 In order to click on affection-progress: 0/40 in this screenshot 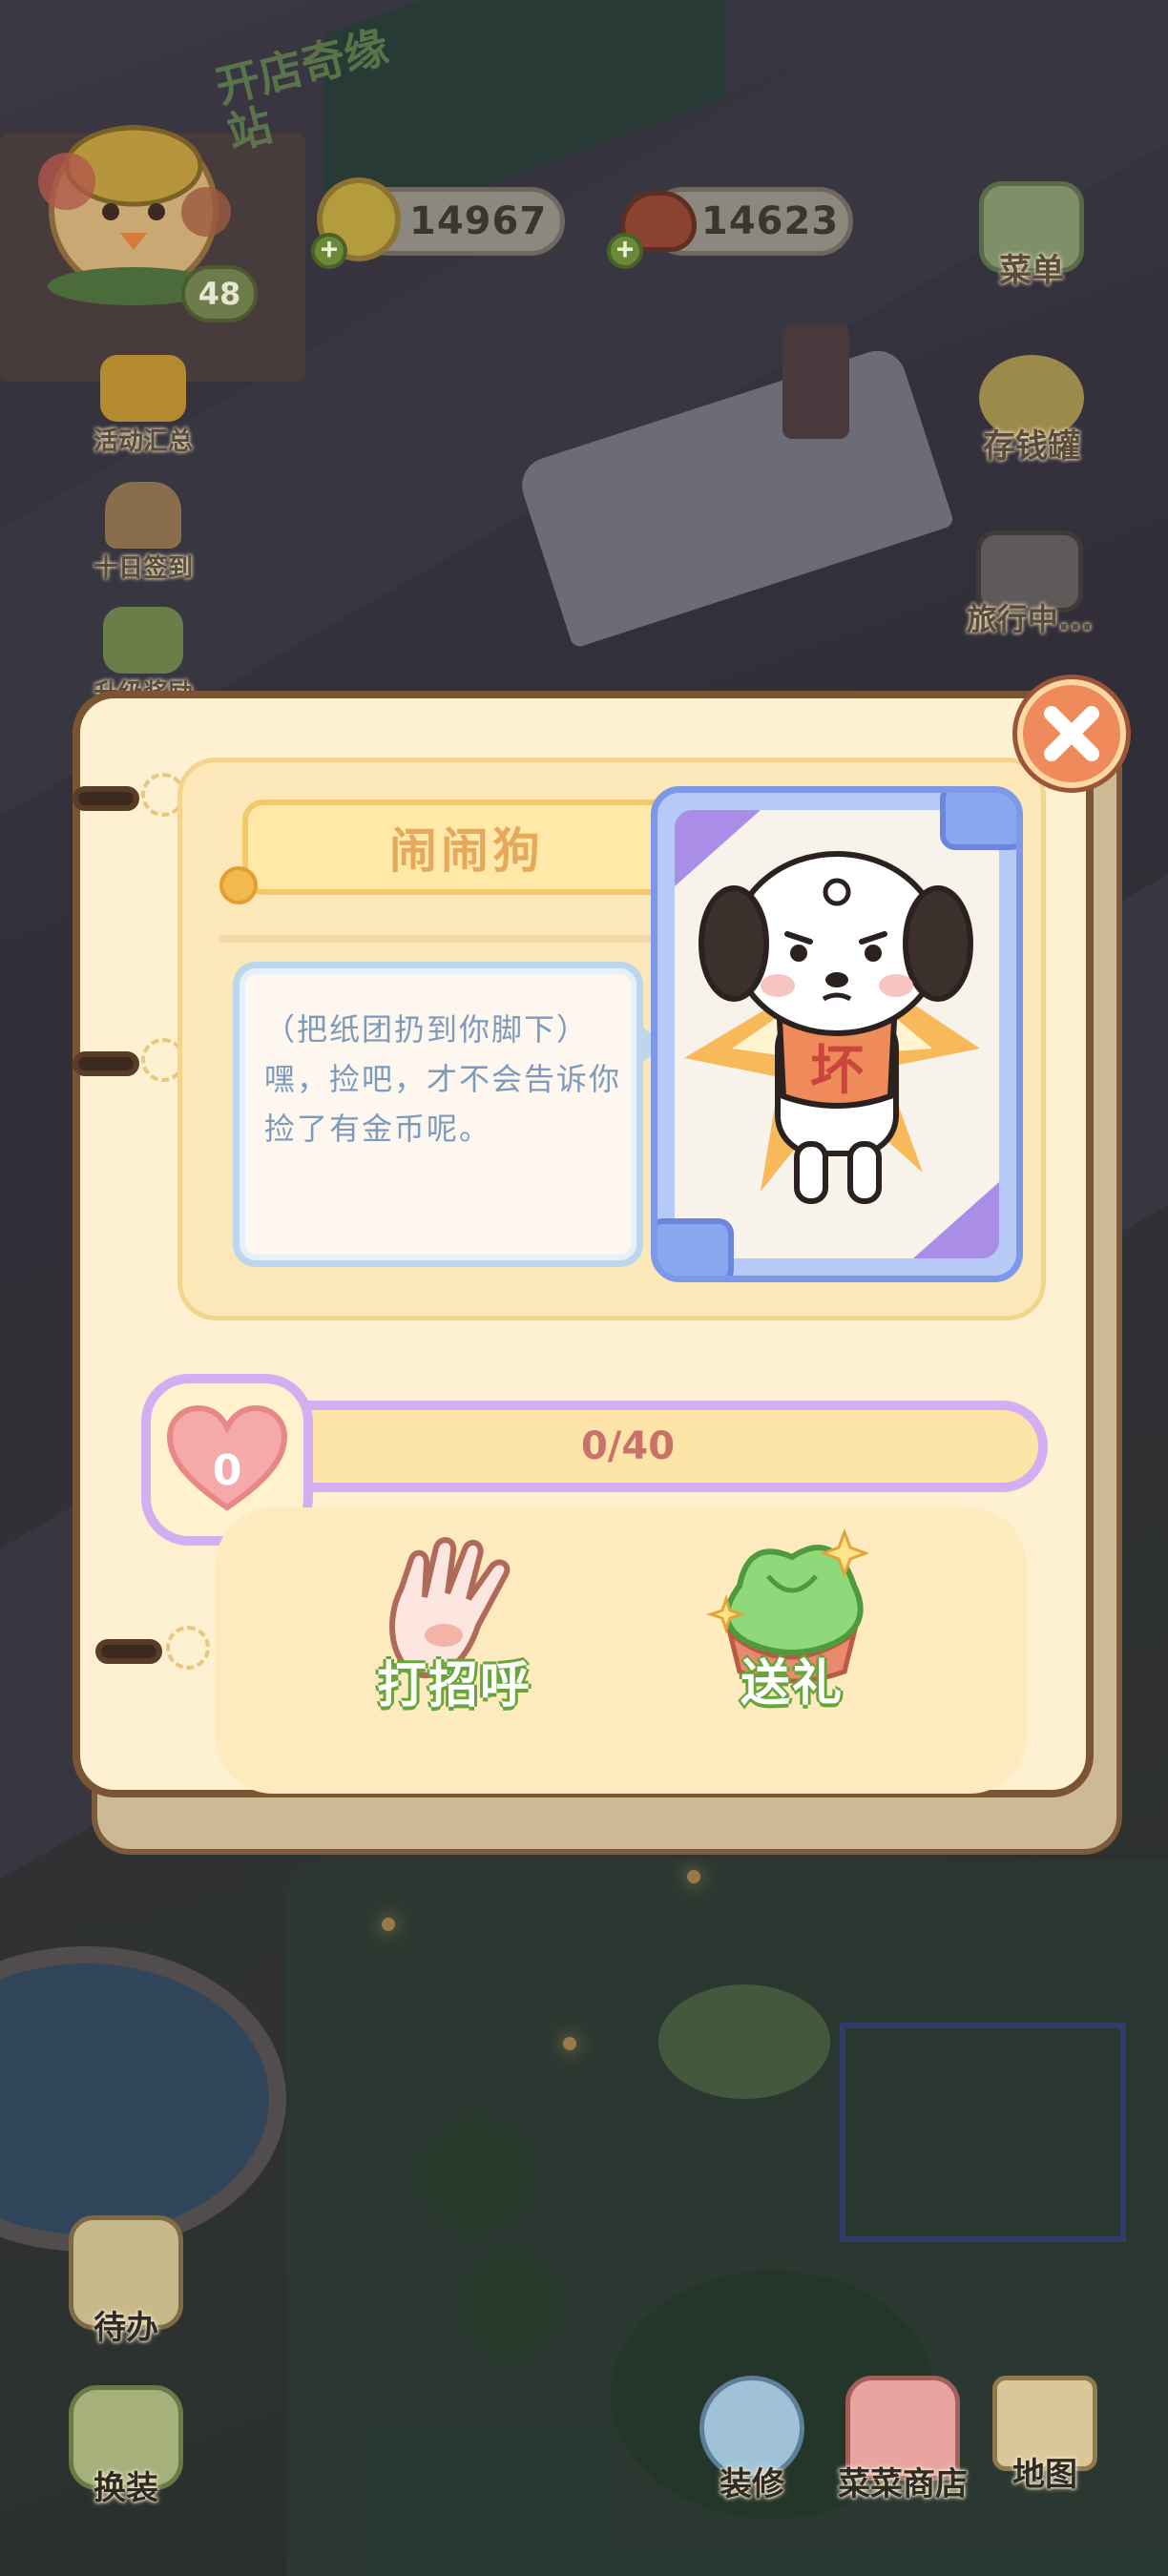, I will do `click(628, 1446)`.